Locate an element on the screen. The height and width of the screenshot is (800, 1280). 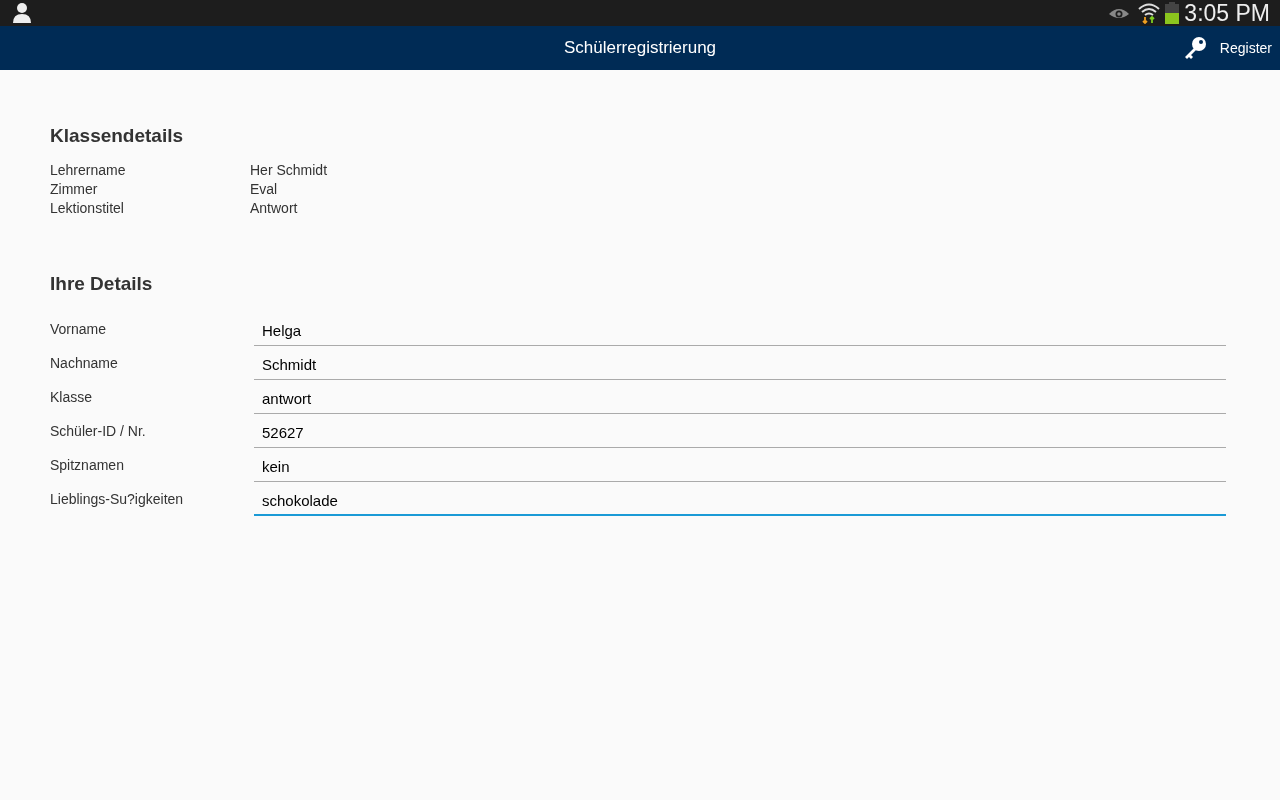
detail-label: Zimmer is located at coordinates (74, 189).